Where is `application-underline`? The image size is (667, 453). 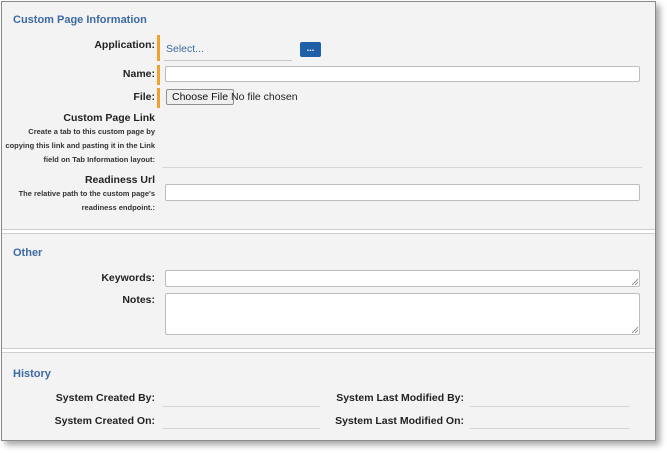
application-underline is located at coordinates (228, 60).